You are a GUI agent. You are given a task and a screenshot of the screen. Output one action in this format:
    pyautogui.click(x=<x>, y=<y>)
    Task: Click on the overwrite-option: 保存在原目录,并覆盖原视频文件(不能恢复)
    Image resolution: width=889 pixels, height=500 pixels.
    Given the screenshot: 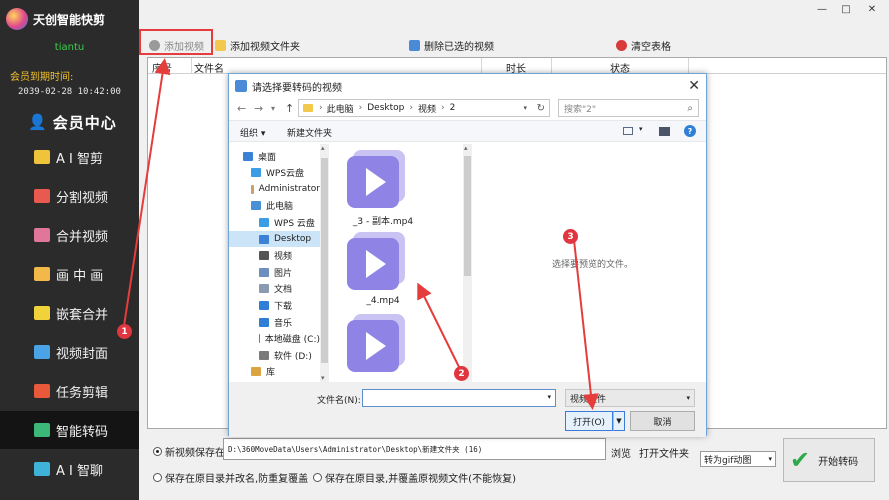 What is the action you would take?
    pyautogui.click(x=414, y=477)
    